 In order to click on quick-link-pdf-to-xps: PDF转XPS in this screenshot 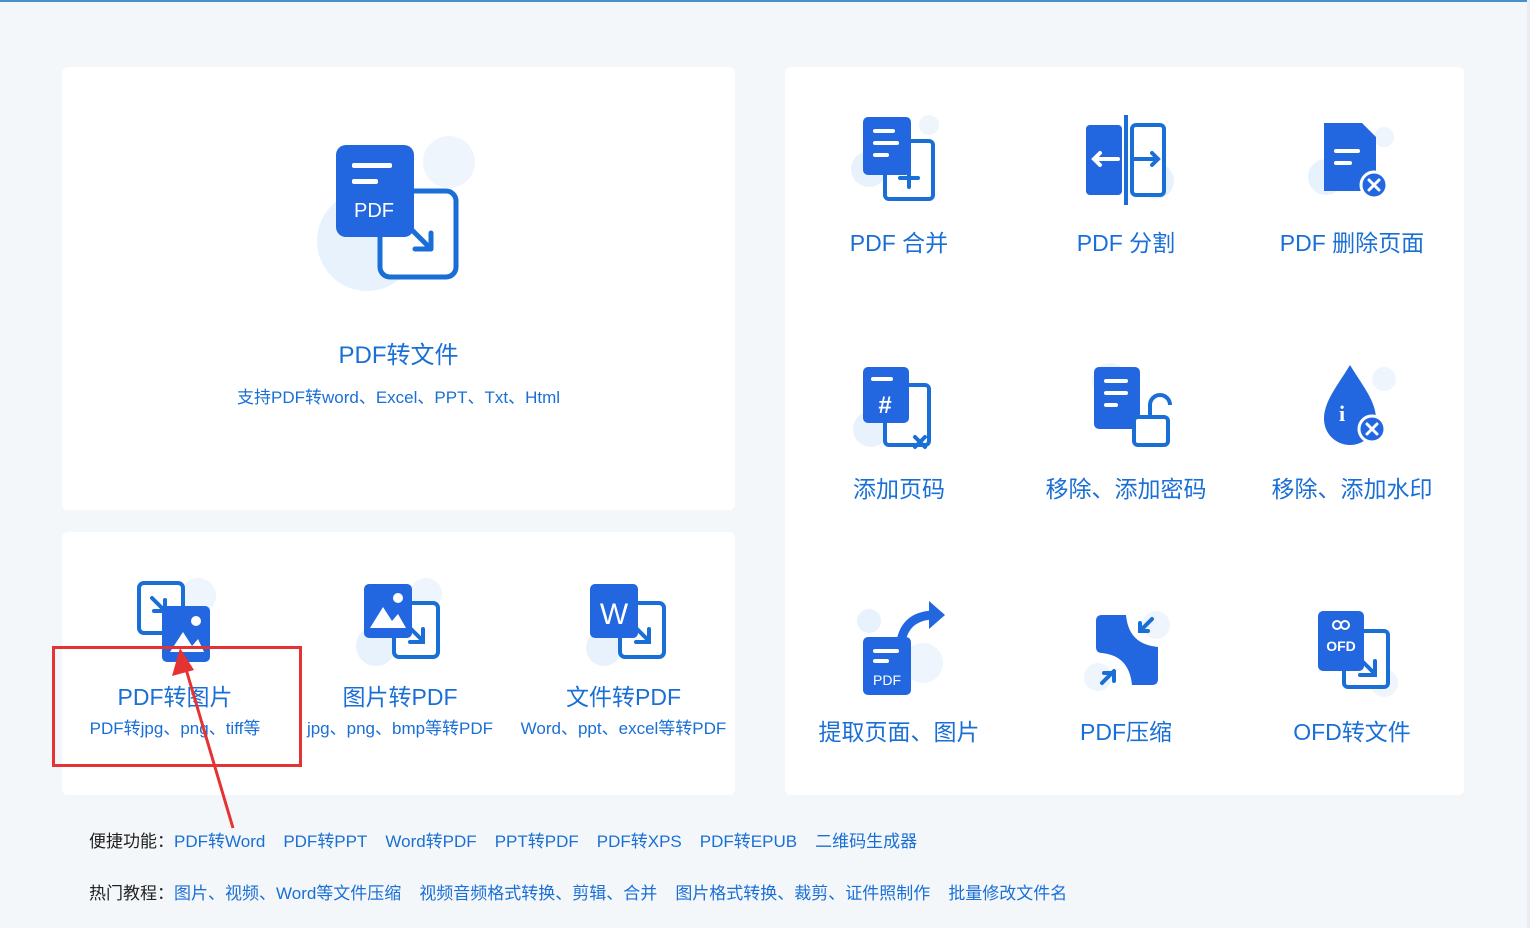, I will do `click(639, 841)`.